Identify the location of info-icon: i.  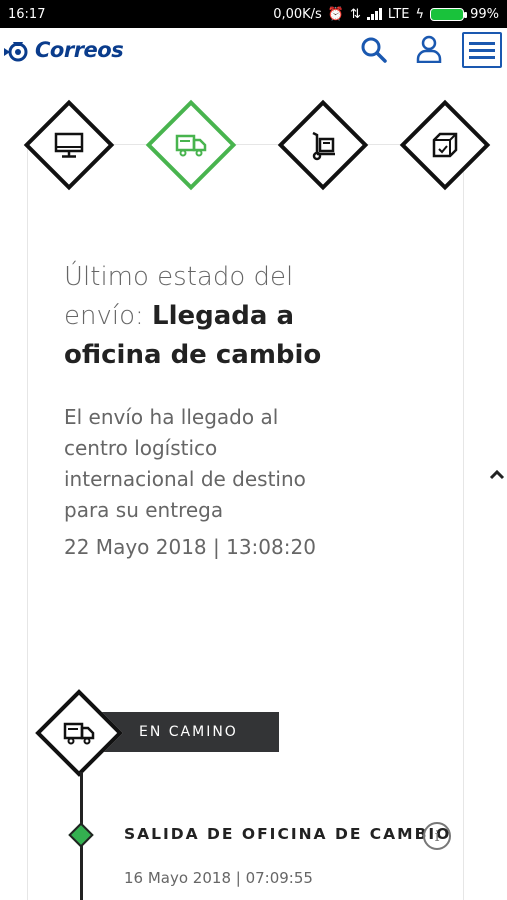
(437, 836).